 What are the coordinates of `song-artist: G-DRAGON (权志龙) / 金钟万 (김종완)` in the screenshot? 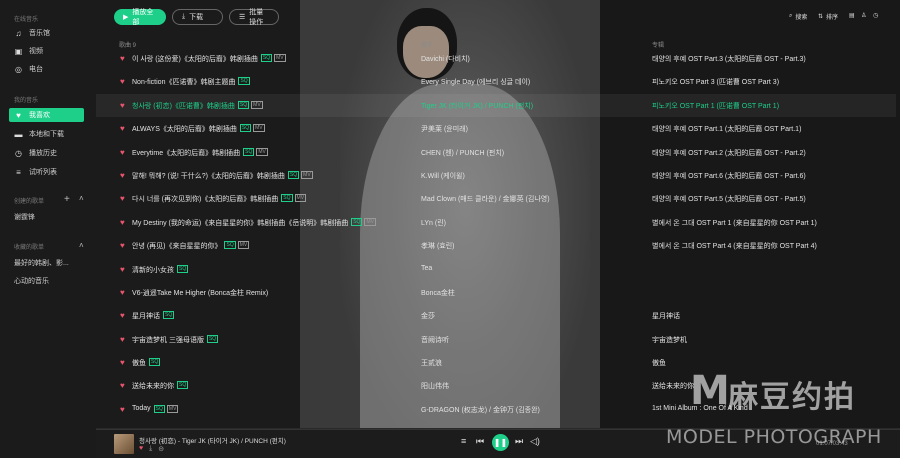 It's located at (480, 410).